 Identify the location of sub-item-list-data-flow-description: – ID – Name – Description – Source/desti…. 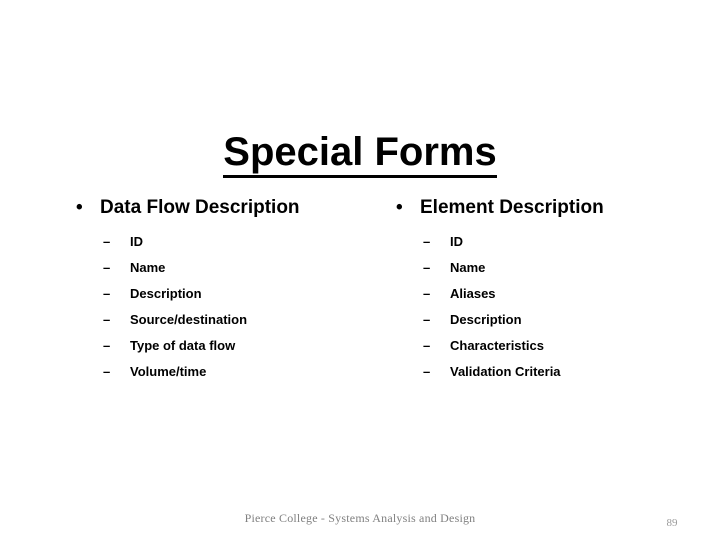
(222, 307).